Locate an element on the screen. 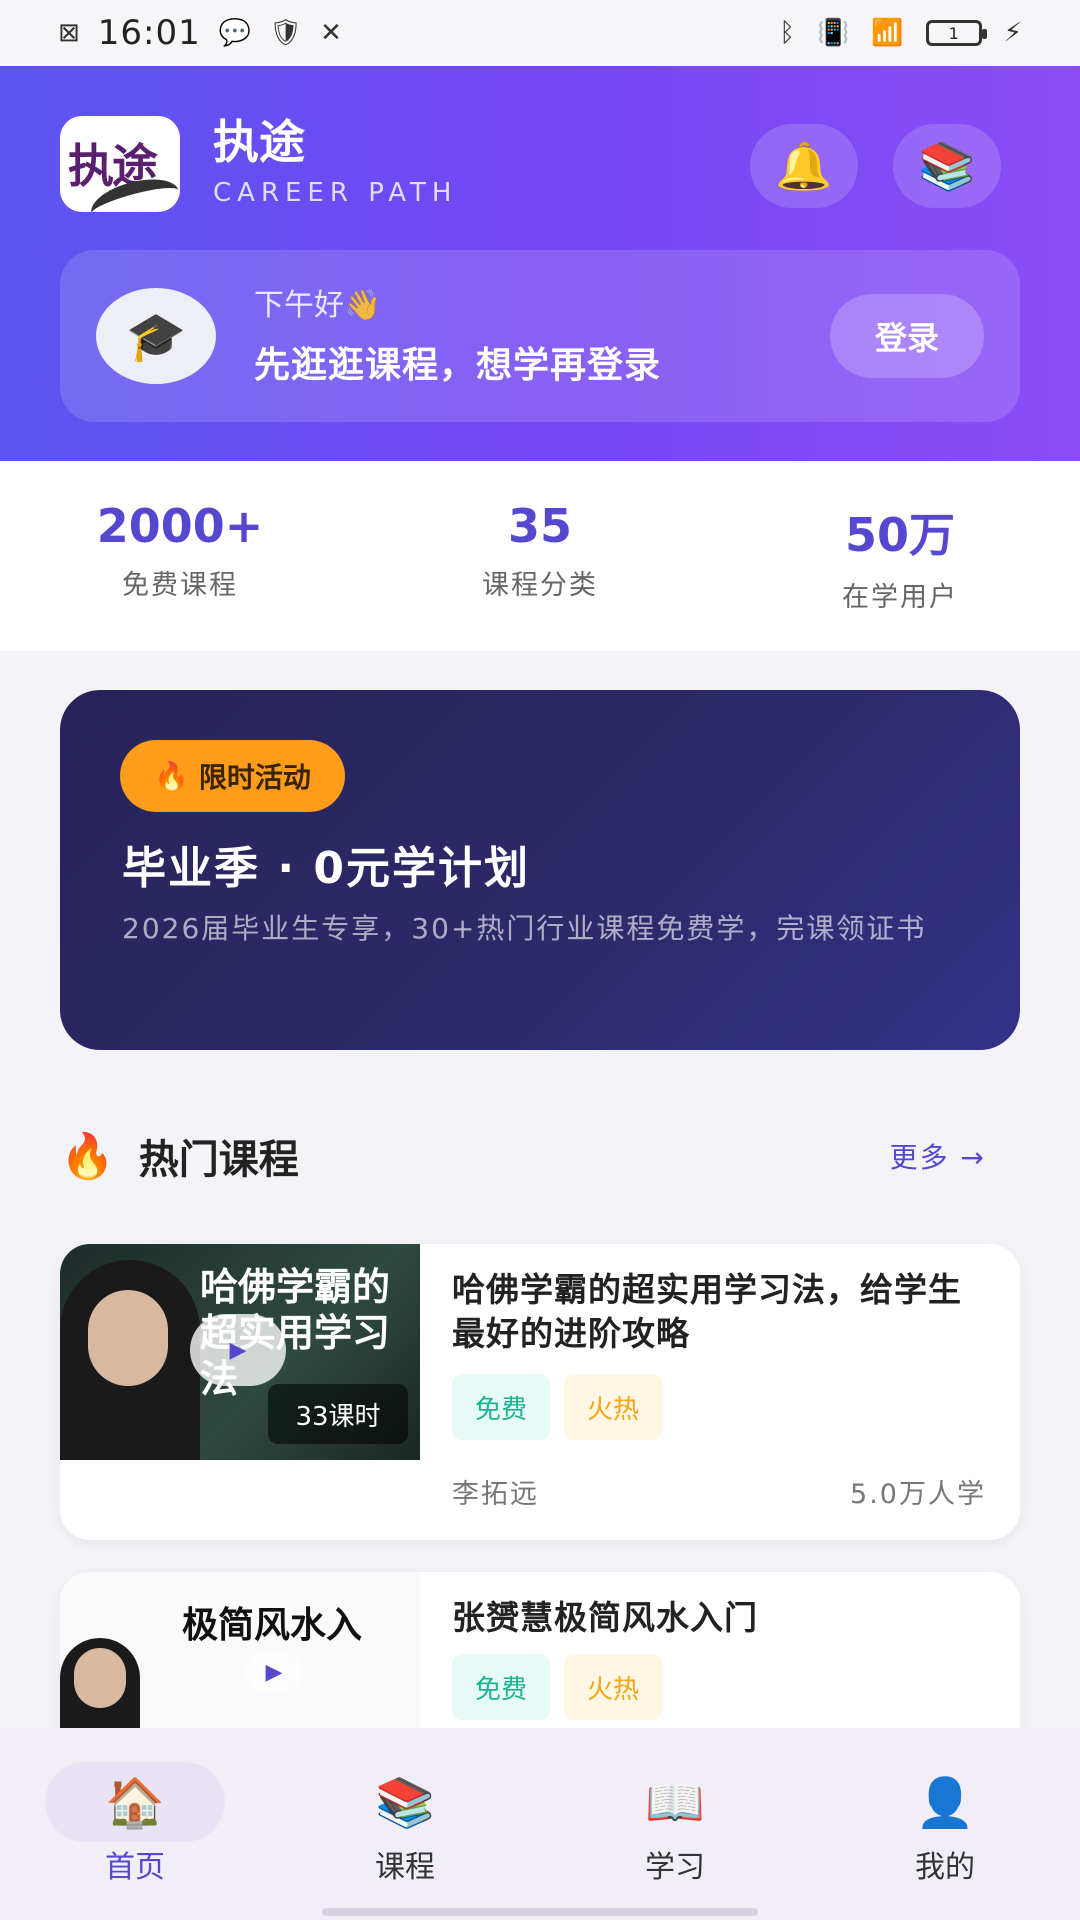 This screenshot has height=1920, width=1080. nav-courses: 📚 课程 is located at coordinates (405, 1824).